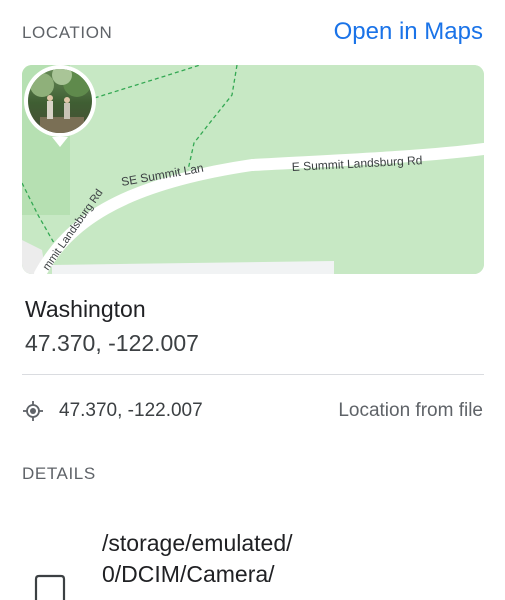 This screenshot has height=600, width=505. I want to click on file-location-coordinates: 47.370, -122.007, so click(131, 410).